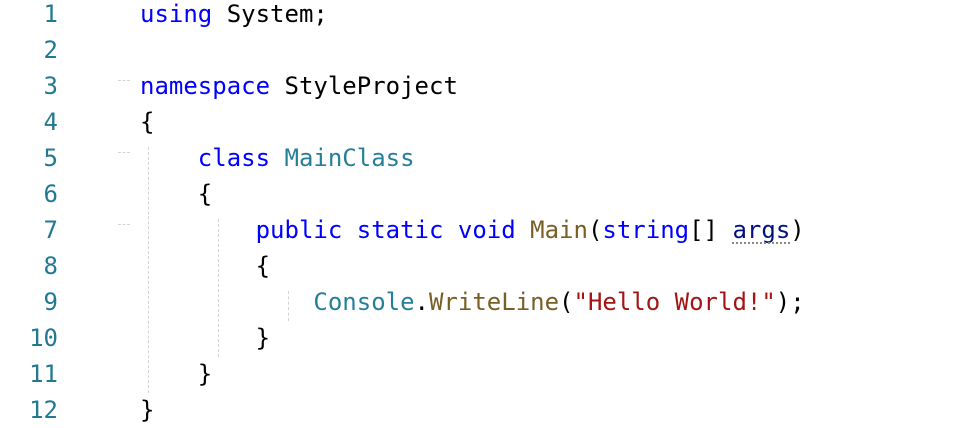 The width and height of the screenshot is (956, 428). I want to click on code-line: using System;, so click(234, 16).